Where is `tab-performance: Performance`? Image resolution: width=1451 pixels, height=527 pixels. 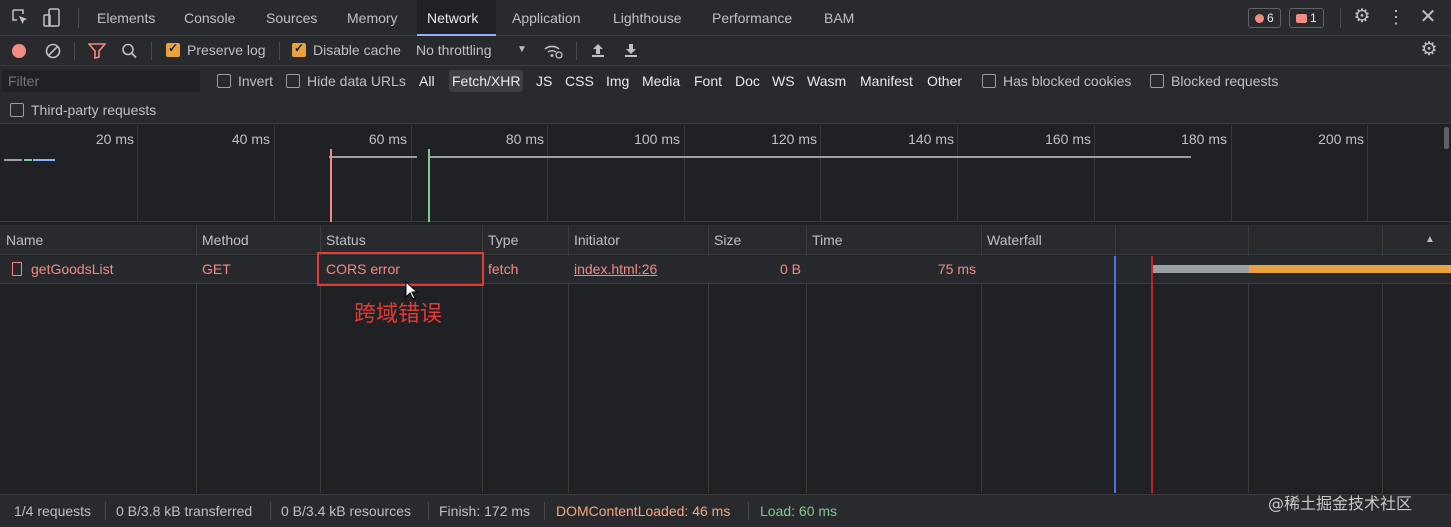 tab-performance: Performance is located at coordinates (752, 18).